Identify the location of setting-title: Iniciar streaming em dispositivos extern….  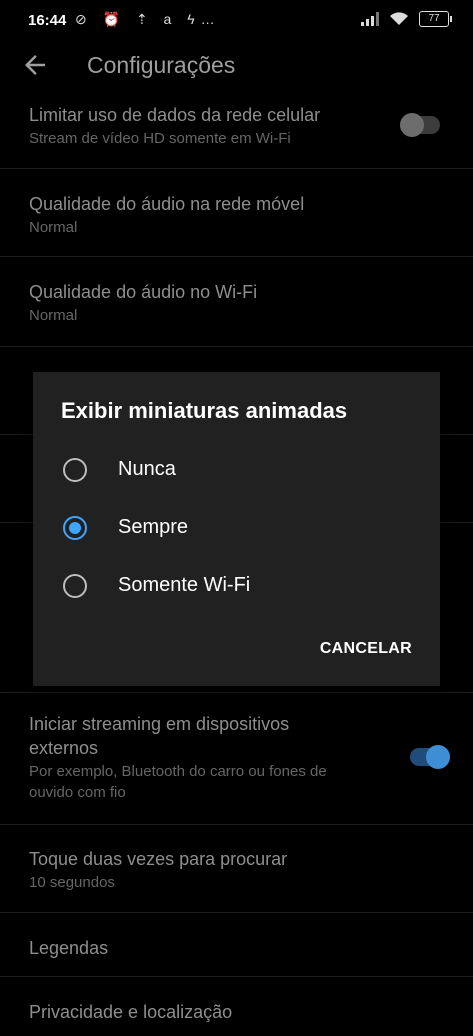
(159, 736).